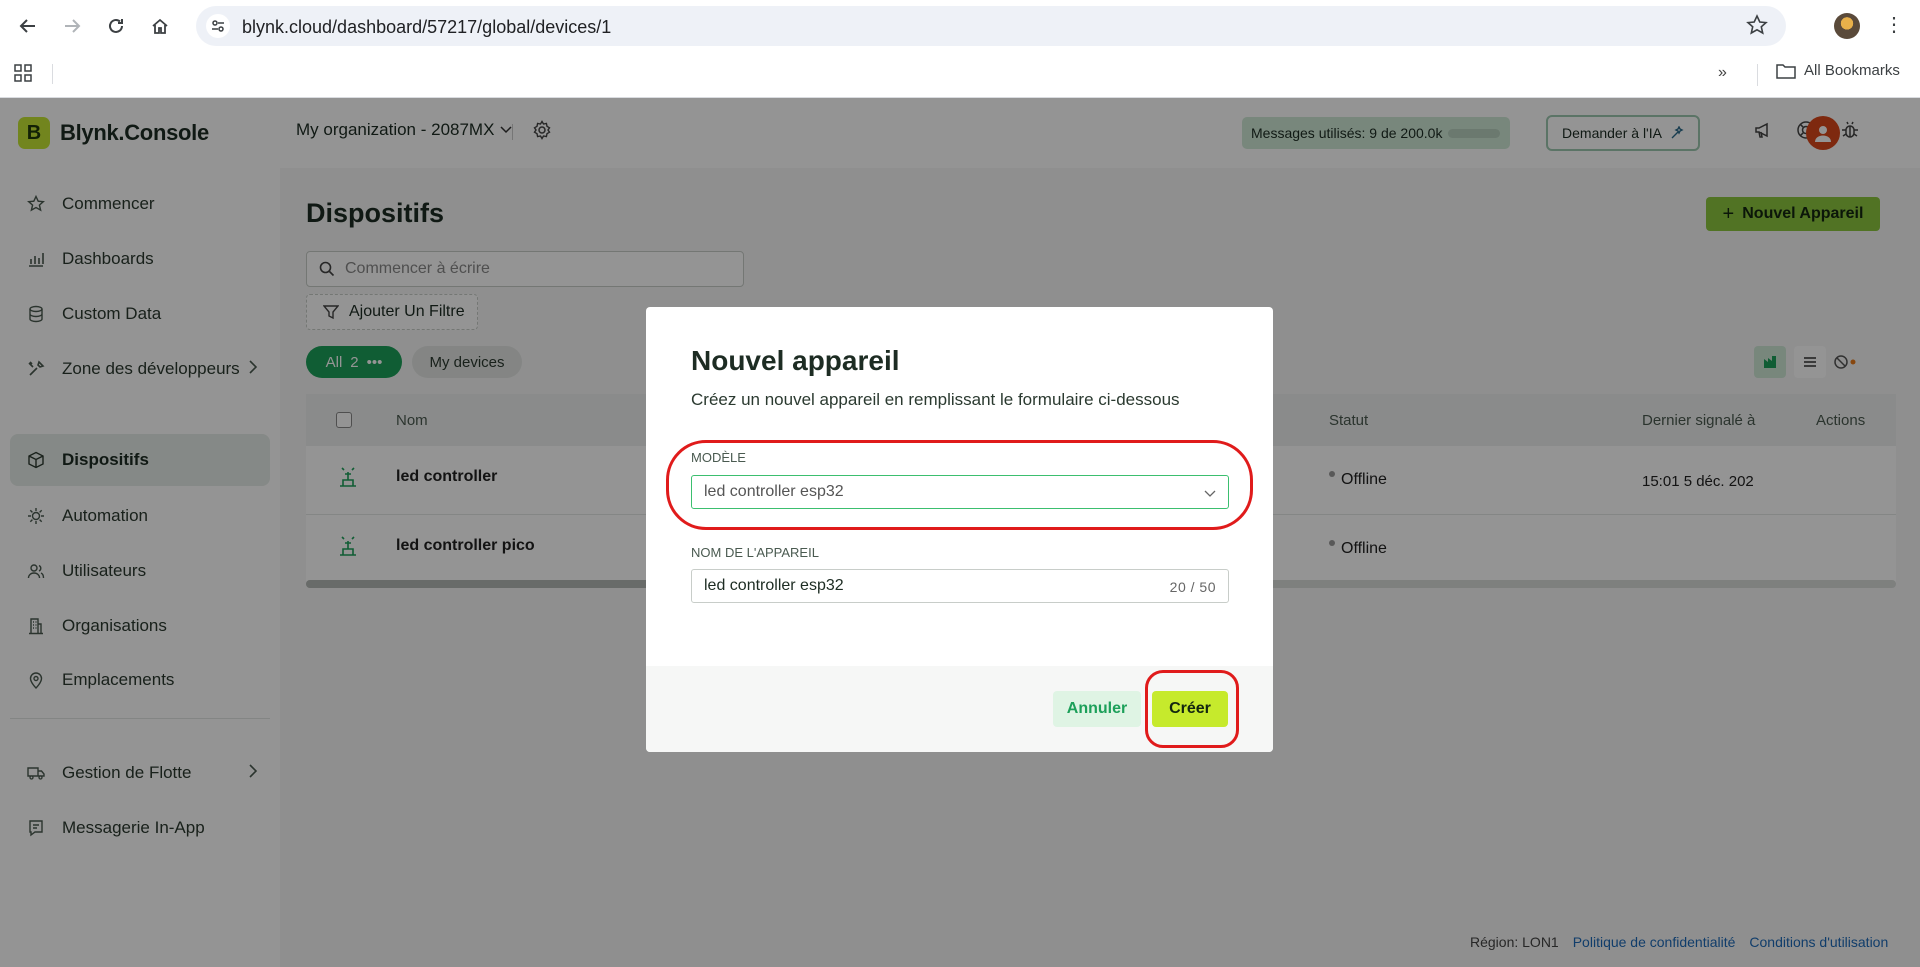 The width and height of the screenshot is (1920, 967). I want to click on bookmarks-divider-right, so click(1757, 75).